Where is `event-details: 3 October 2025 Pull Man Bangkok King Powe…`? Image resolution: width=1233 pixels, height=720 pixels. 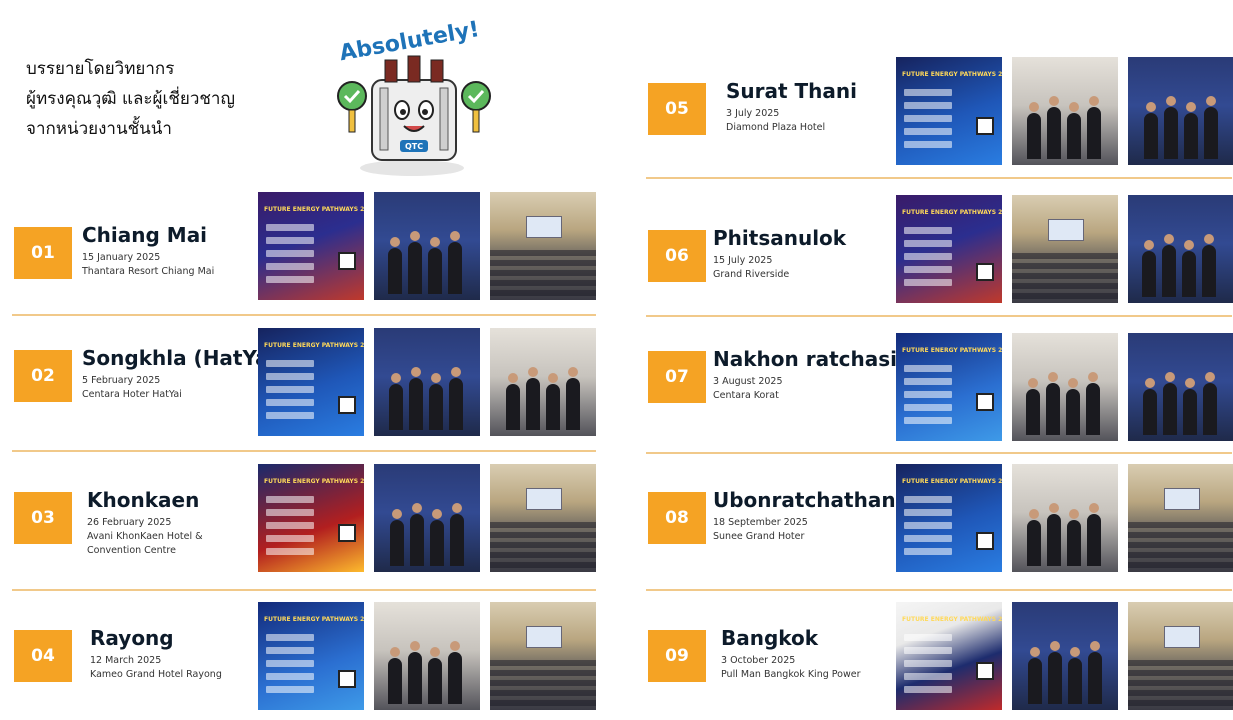 event-details: 3 October 2025 Pull Man Bangkok King Powe… is located at coordinates (791, 668).